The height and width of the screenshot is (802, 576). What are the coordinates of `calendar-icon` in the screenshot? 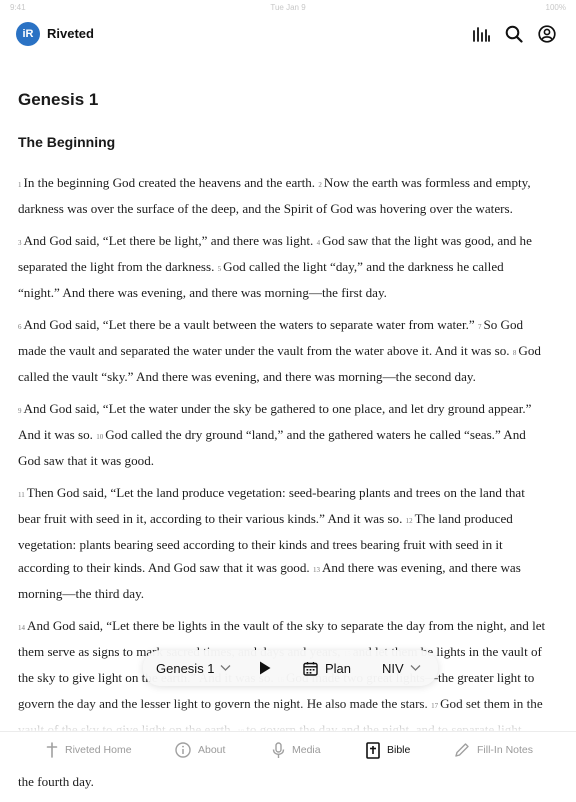 It's located at (310, 668).